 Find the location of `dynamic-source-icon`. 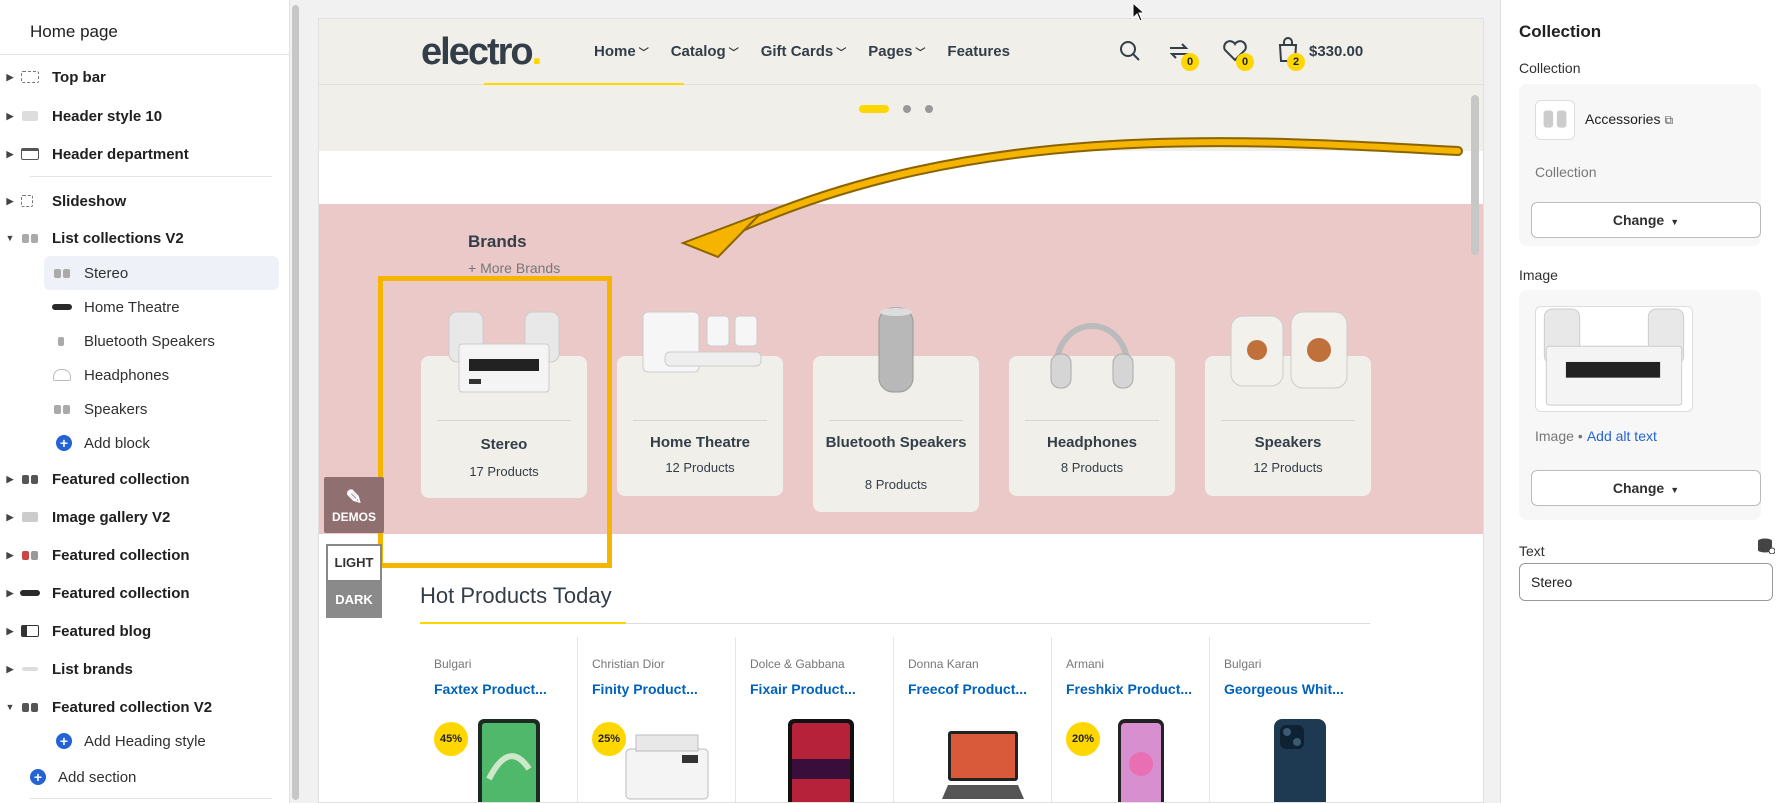

dynamic-source-icon is located at coordinates (1766, 546).